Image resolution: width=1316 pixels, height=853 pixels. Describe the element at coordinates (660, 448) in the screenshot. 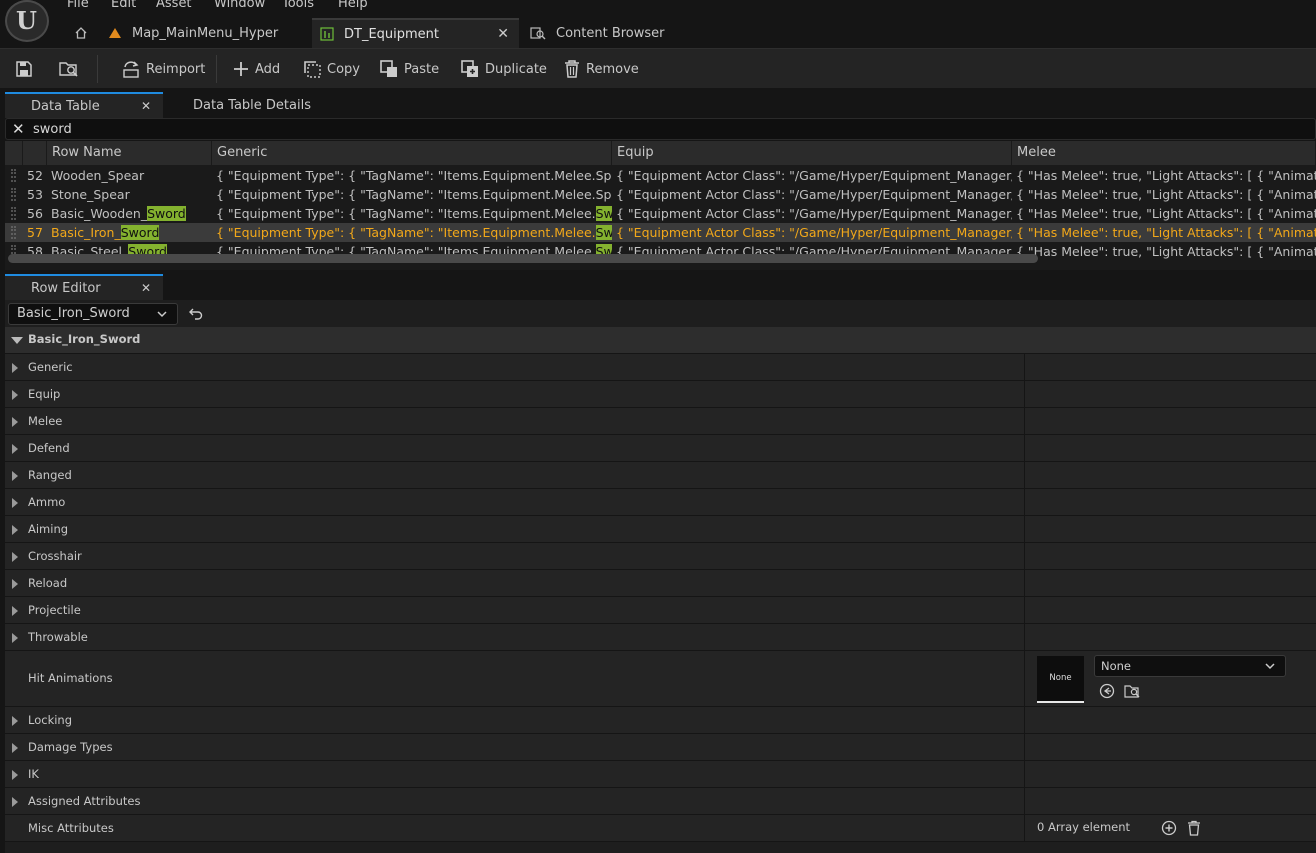

I see `category-defend: Defend` at that location.